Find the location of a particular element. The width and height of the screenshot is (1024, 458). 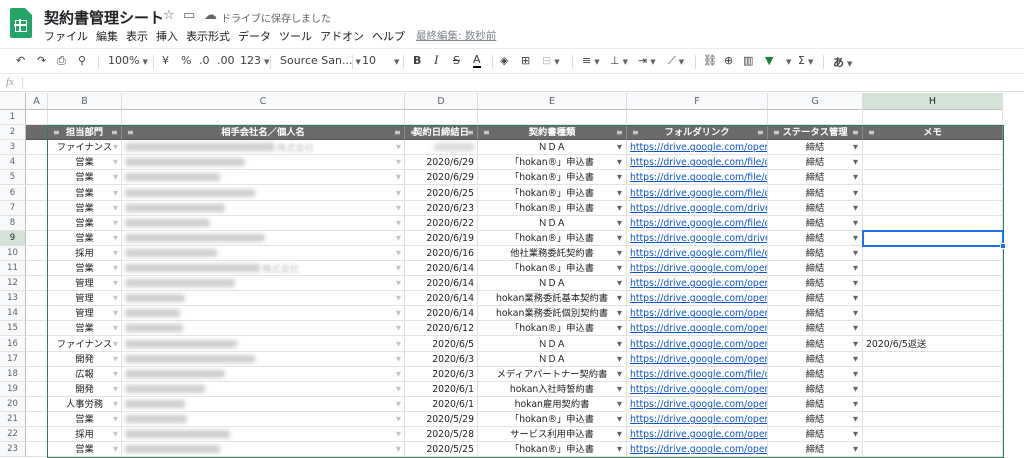

folder-link-cell: https://drive.google.com/file/d/1Ep is located at coordinates (697, 193).